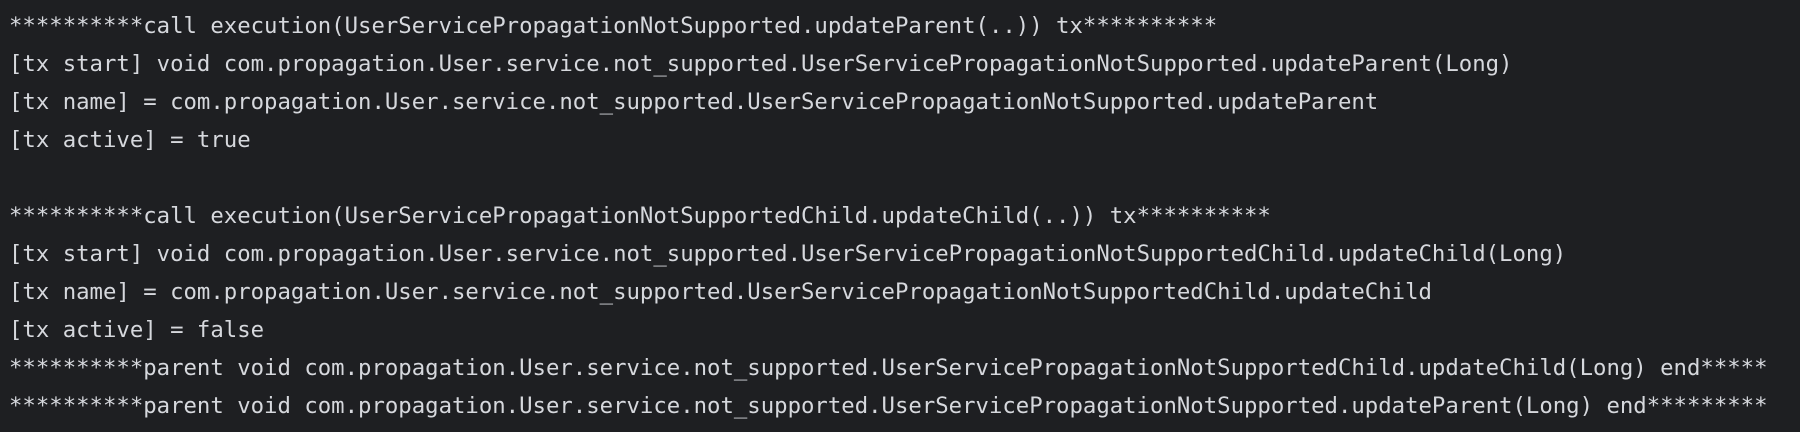 Image resolution: width=1800 pixels, height=432 pixels. What do you see at coordinates (130, 140) in the screenshot?
I see `log-line: [tx active] = true` at bounding box center [130, 140].